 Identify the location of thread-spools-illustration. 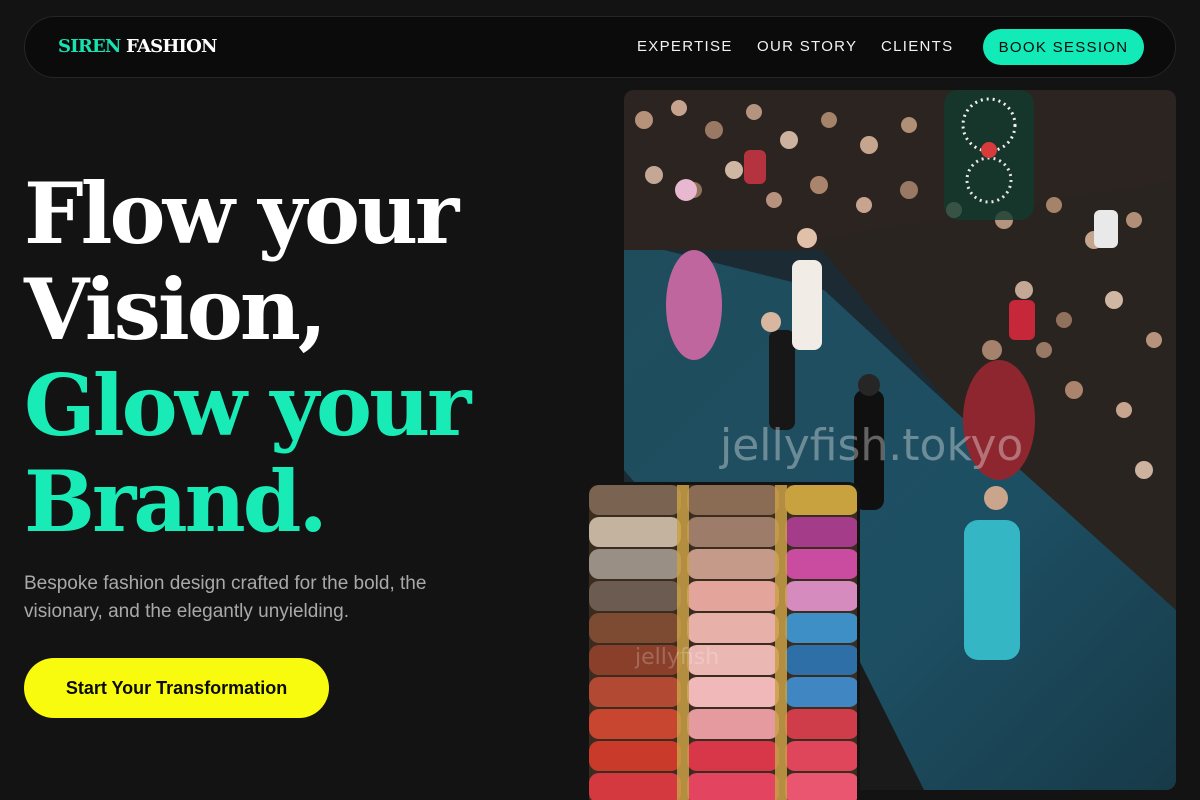
(723, 642).